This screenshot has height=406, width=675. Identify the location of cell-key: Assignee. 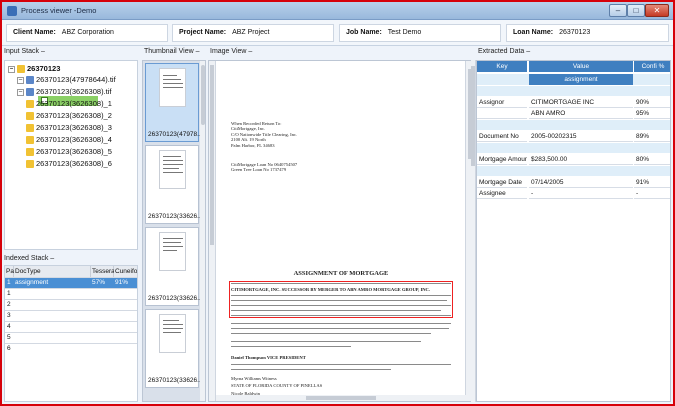
(502, 193).